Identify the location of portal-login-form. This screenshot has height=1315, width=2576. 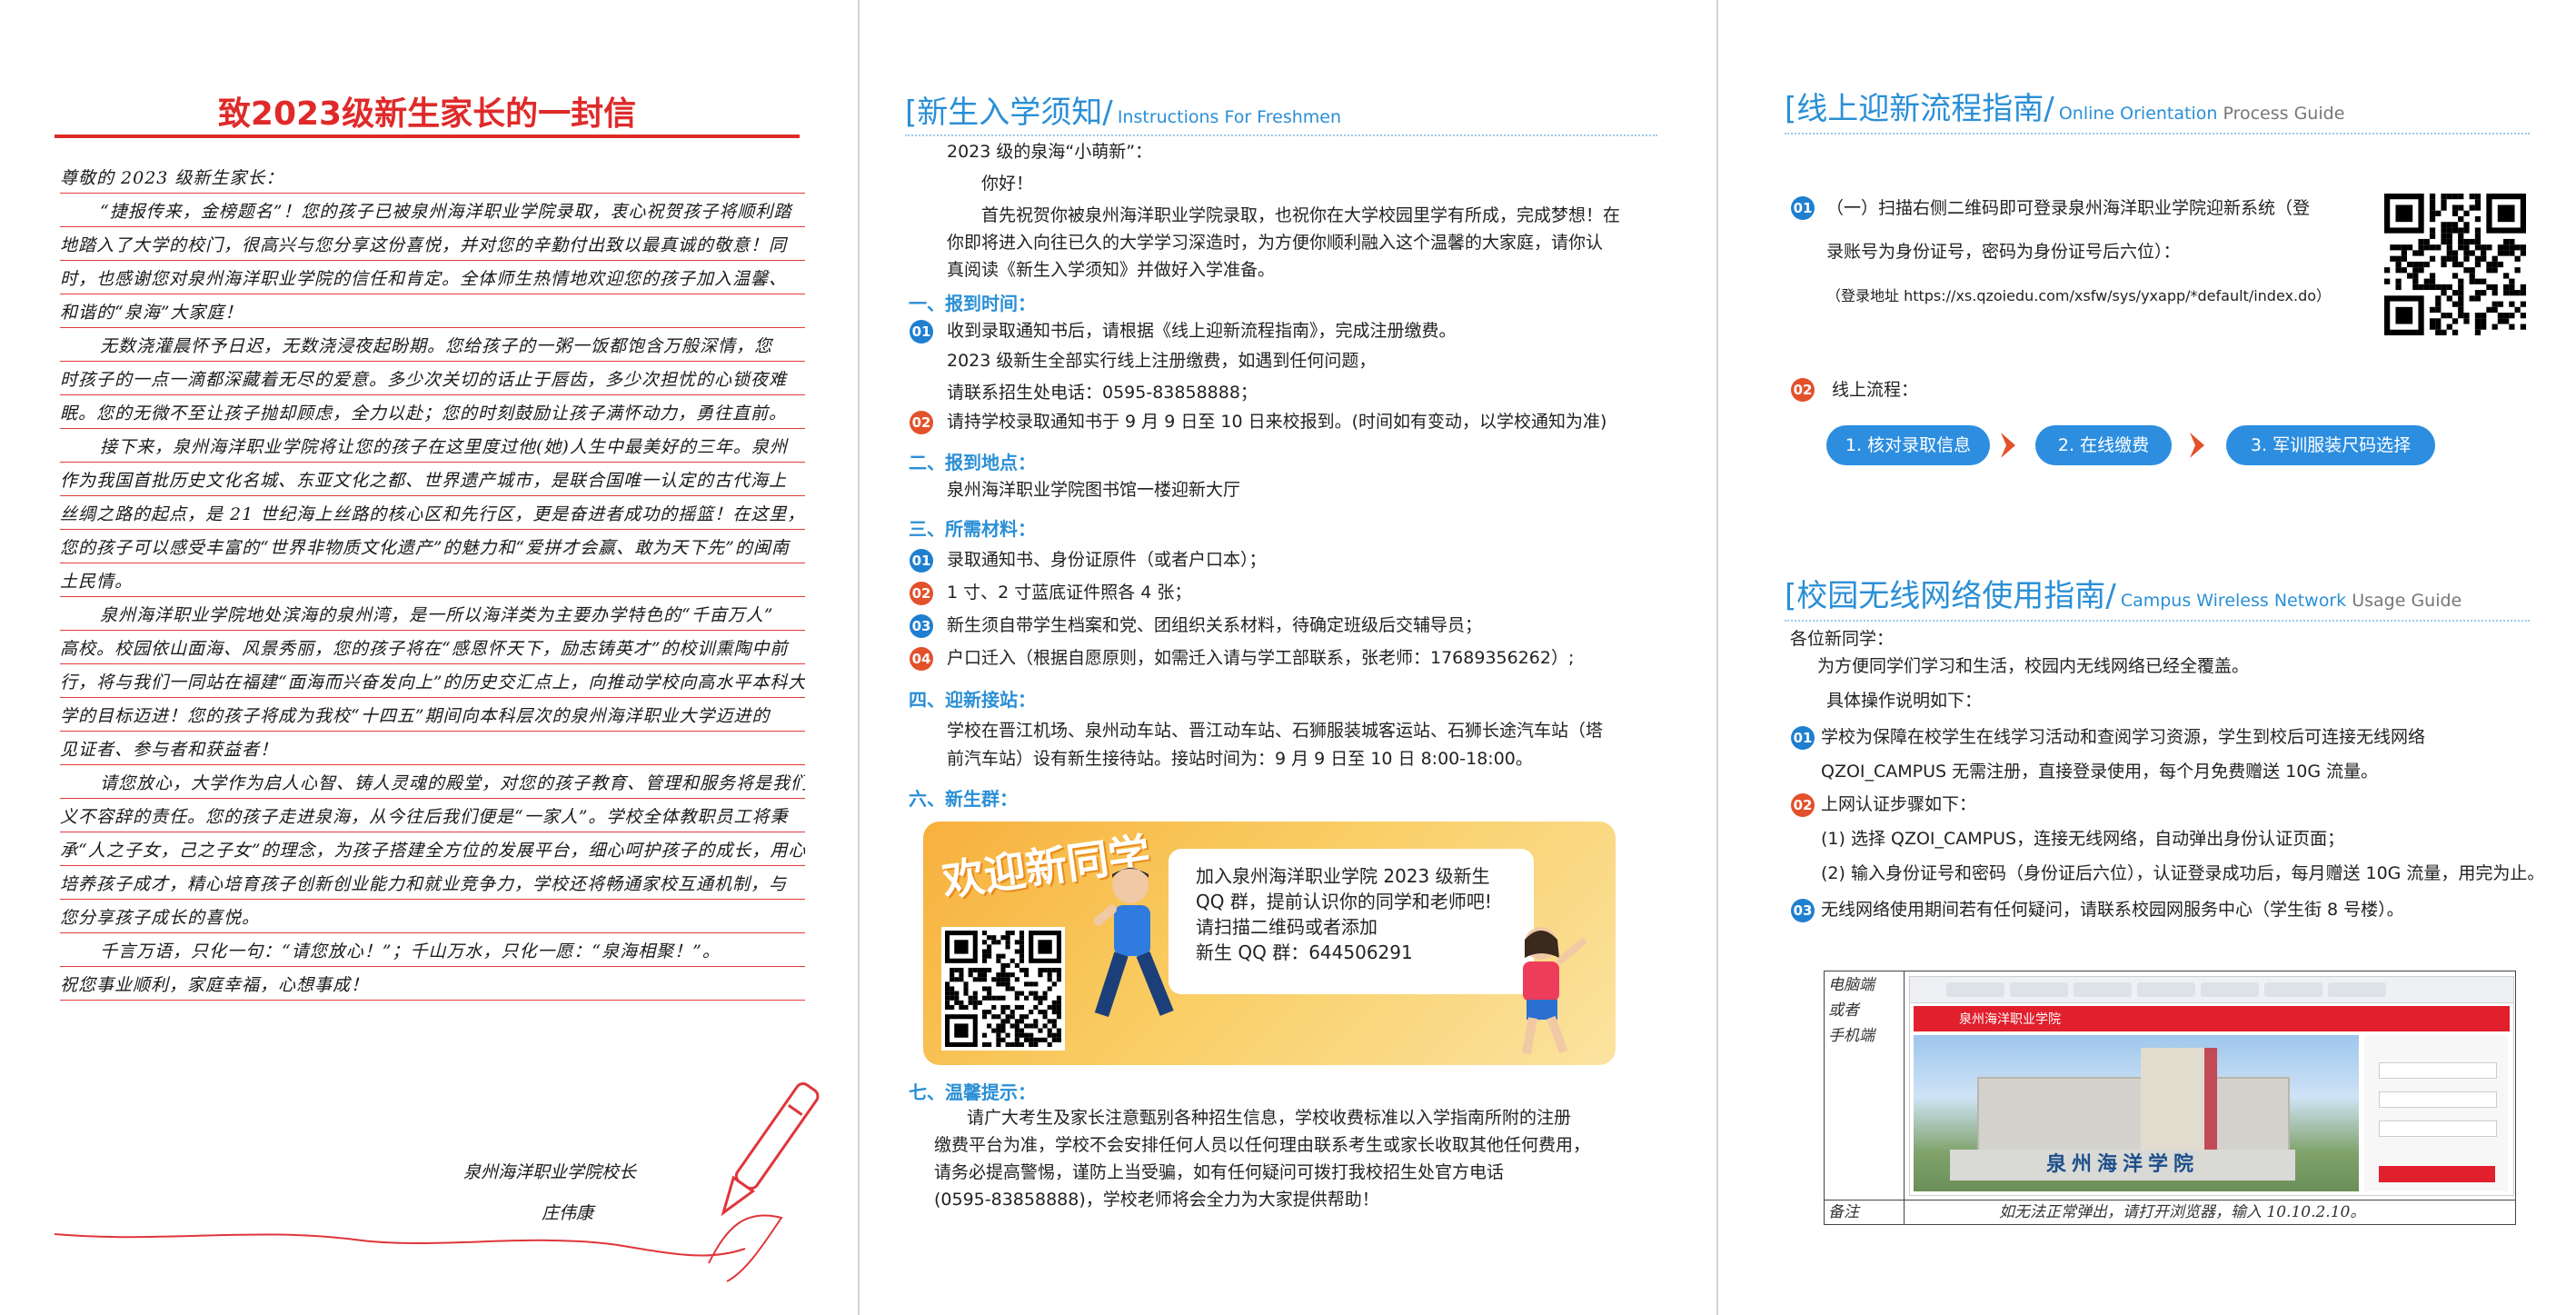
(2436, 1113).